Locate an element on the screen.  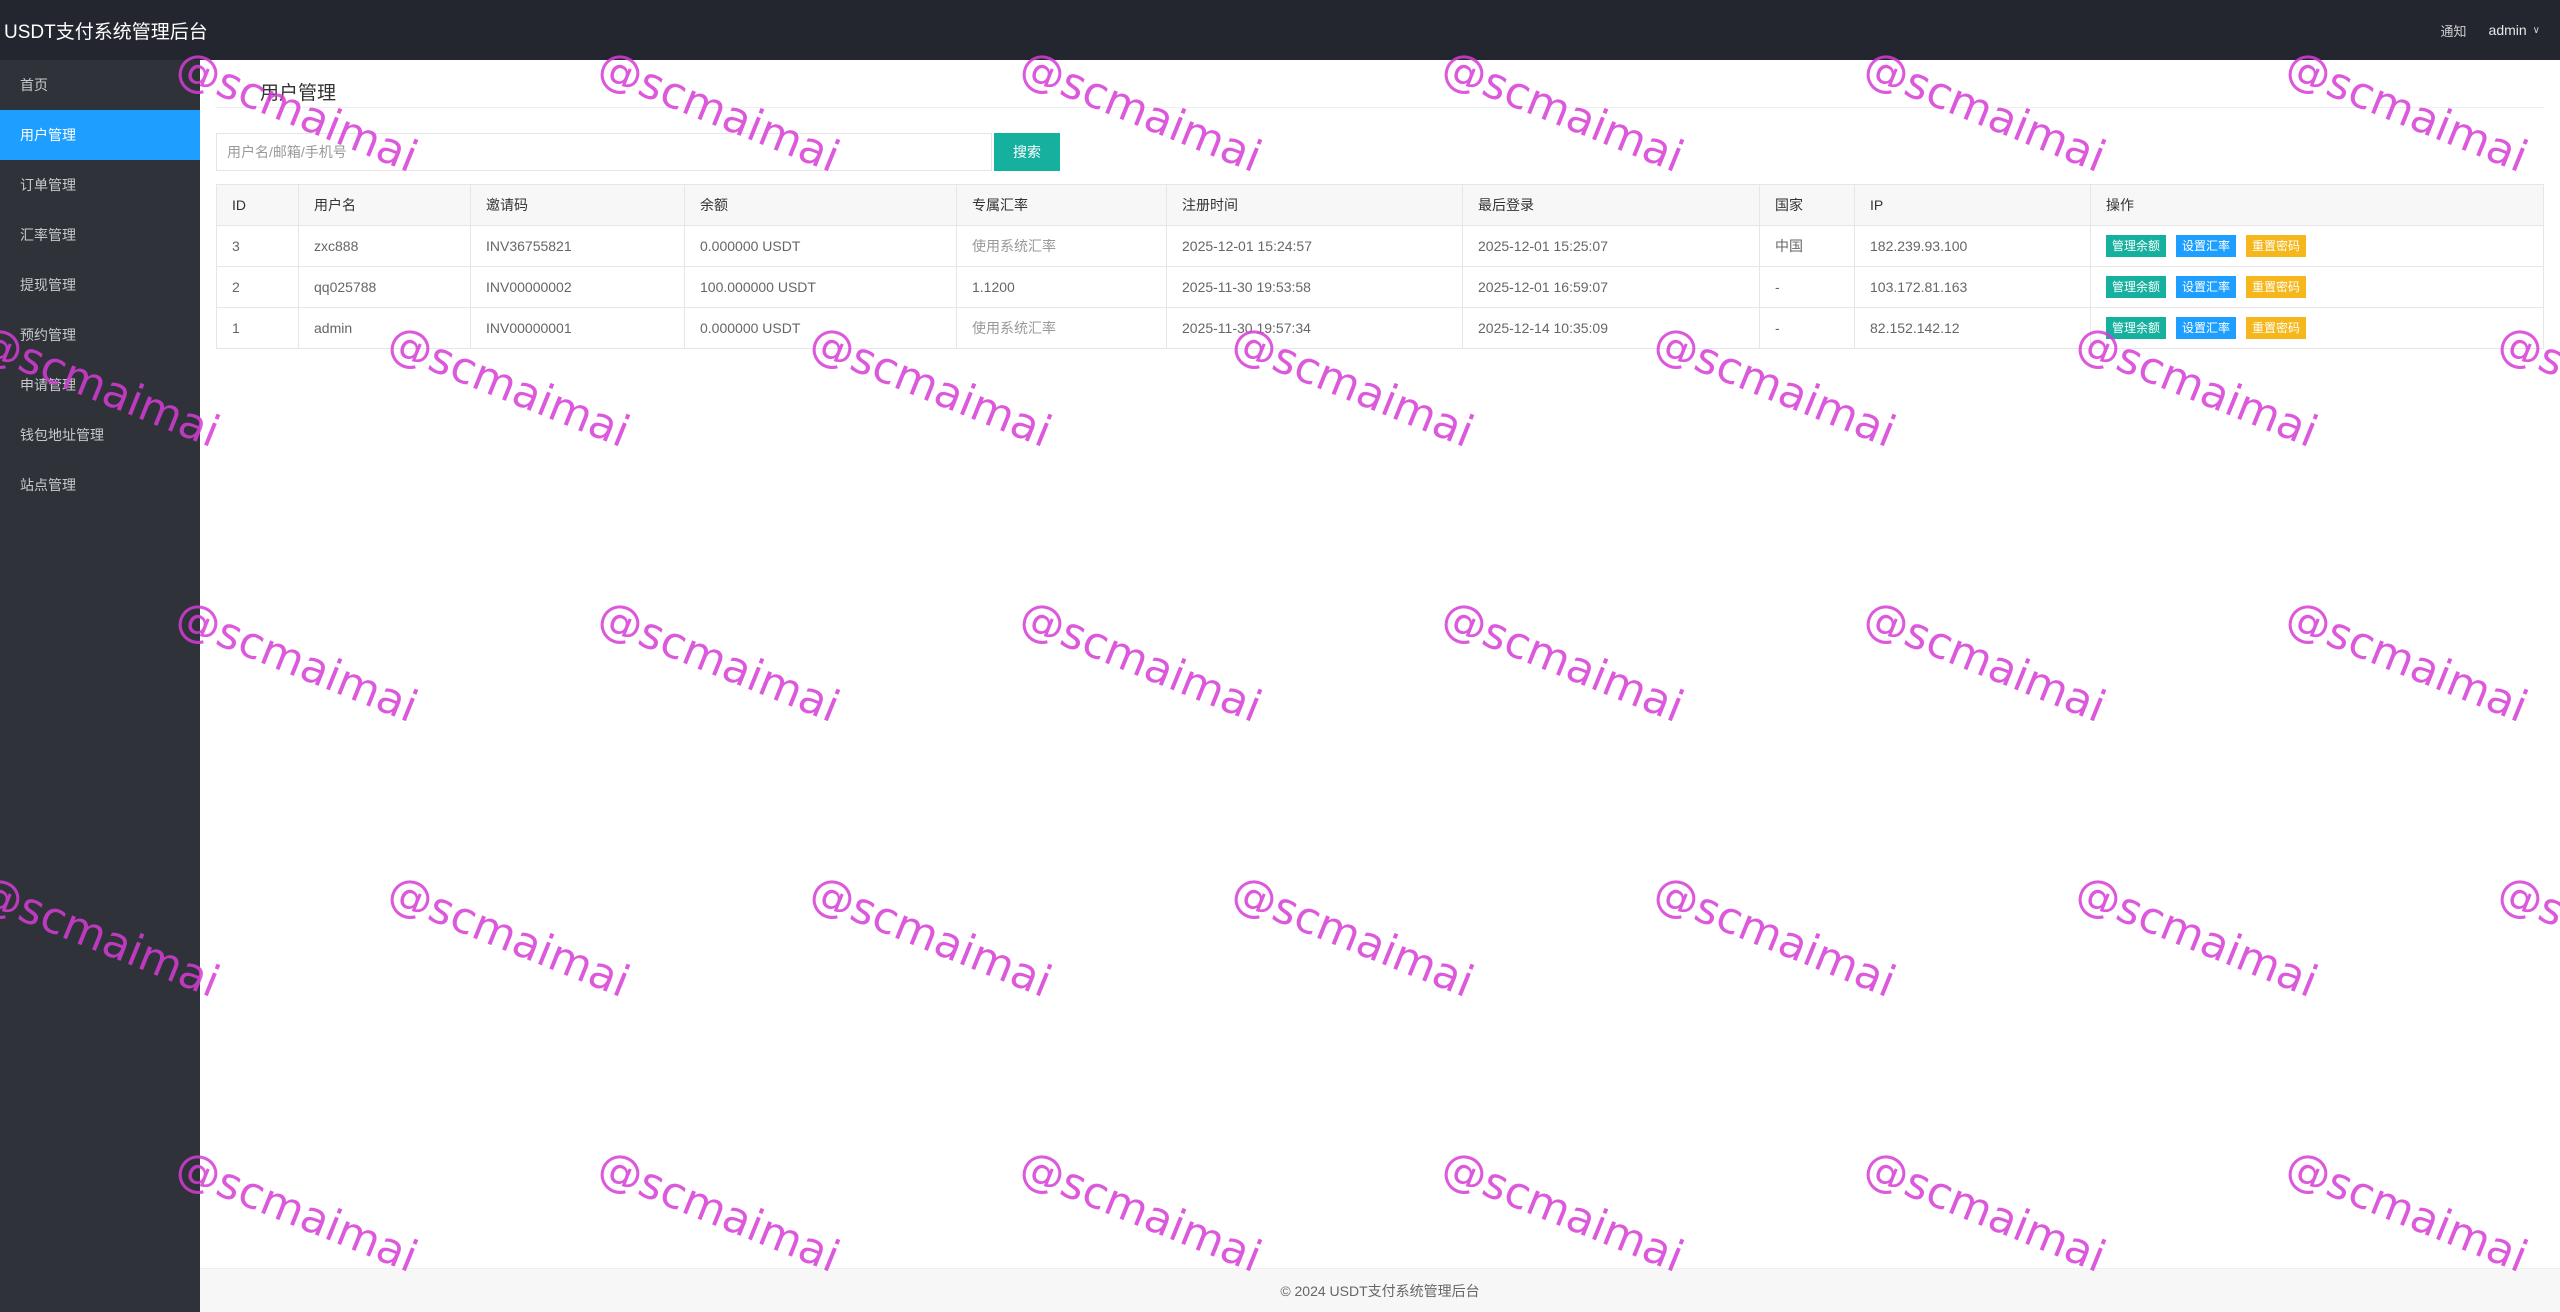
top-bar: USDT支付系统管理后台 通知 admin ∨ is located at coordinates (1280, 30).